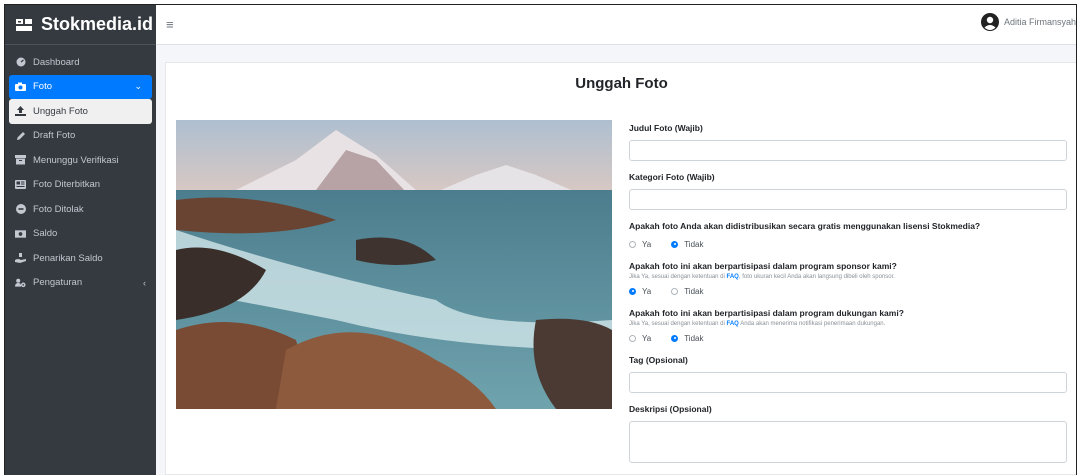 The height and width of the screenshot is (475, 1081). I want to click on sidebar-item-foto-ditolak: Foto Ditolak, so click(80, 209).